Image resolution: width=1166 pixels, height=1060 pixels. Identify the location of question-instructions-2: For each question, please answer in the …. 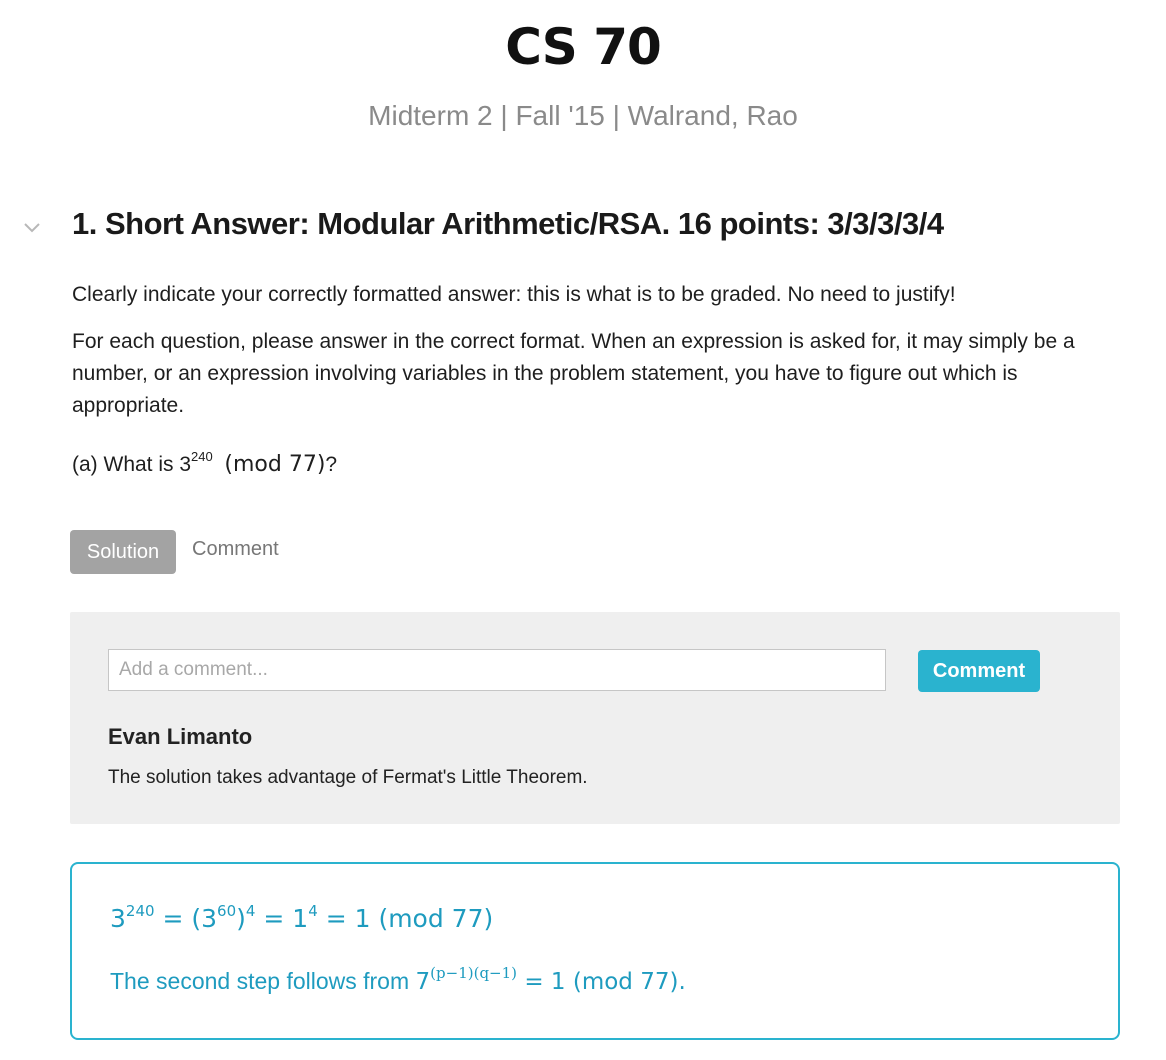
(573, 373).